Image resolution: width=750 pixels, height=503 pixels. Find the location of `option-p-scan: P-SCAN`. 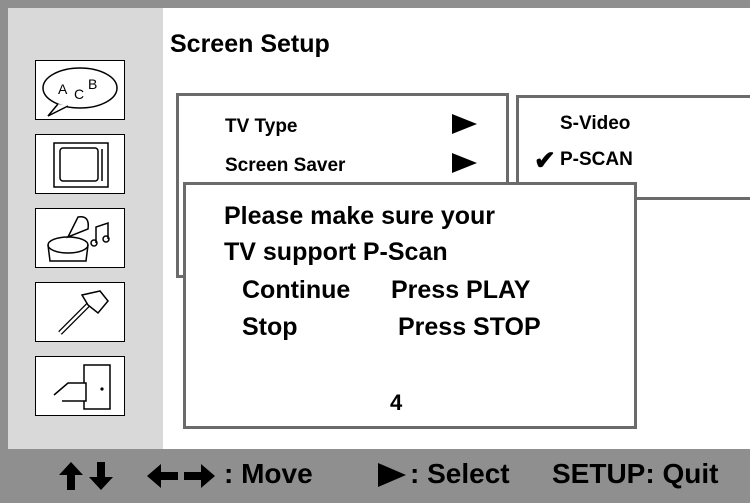

option-p-scan: P-SCAN is located at coordinates (596, 160).